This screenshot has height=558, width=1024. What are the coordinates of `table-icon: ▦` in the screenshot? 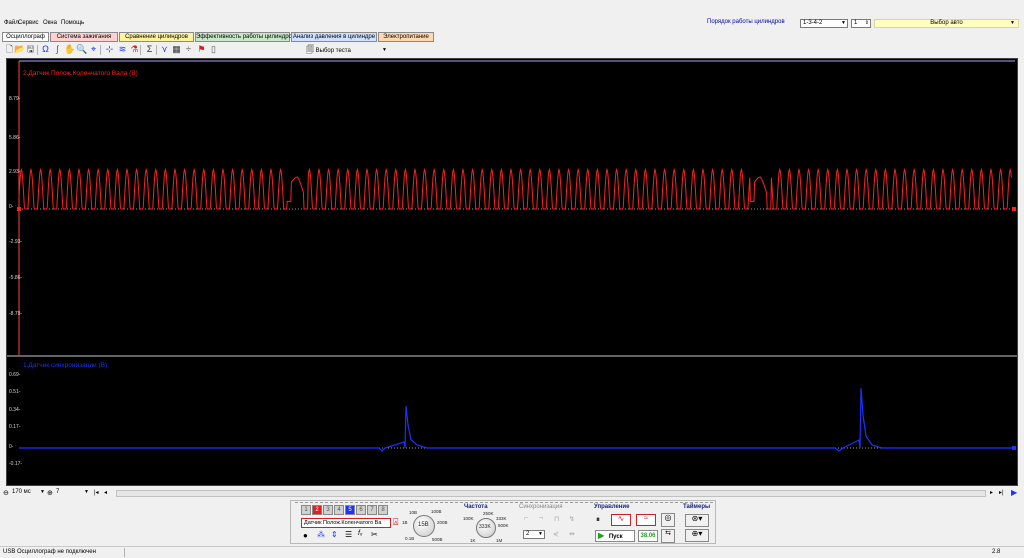 It's located at (176, 49).